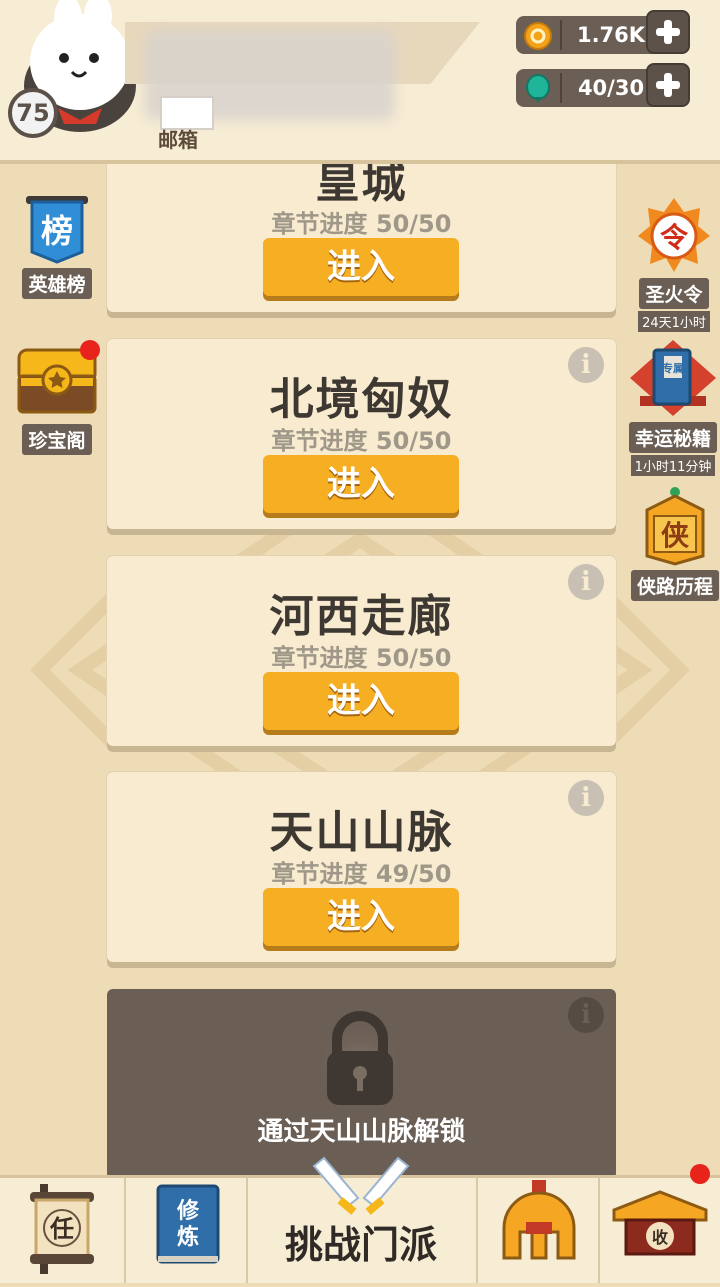 The image size is (720, 1287). I want to click on nav-main-label: 挑战门派, so click(360, 1245).